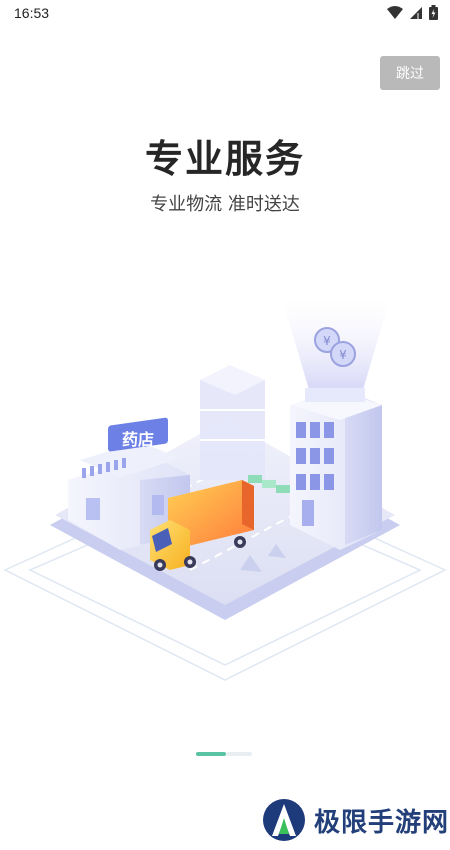 Image resolution: width=450 pixels, height=850 pixels. What do you see at coordinates (416, 12) in the screenshot?
I see `signal-icon` at bounding box center [416, 12].